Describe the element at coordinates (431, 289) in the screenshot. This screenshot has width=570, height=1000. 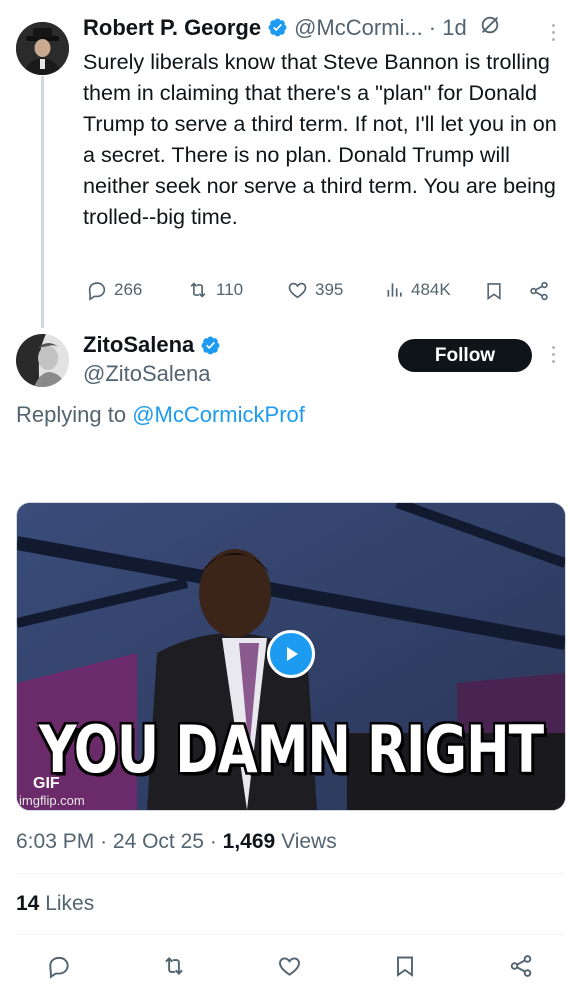
I see `views-count: 484K` at that location.